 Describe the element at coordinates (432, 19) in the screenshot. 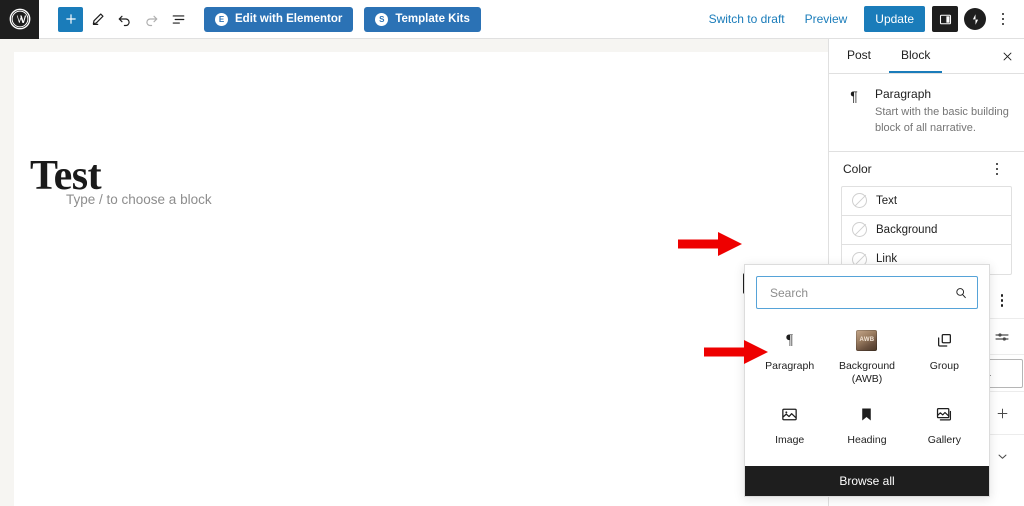

I see `template-kits-label: Template Kits` at that location.